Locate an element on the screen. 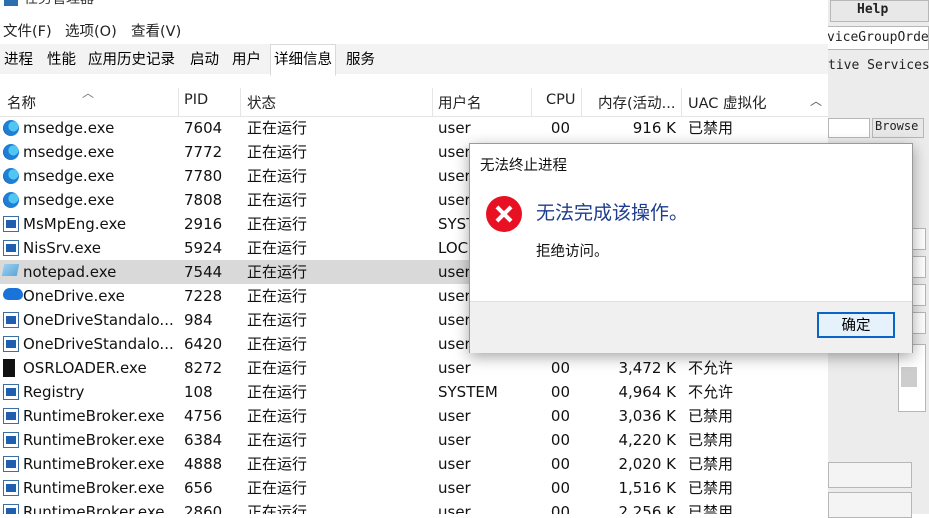  col-uac: UAC 虚拟化 is located at coordinates (727, 102).